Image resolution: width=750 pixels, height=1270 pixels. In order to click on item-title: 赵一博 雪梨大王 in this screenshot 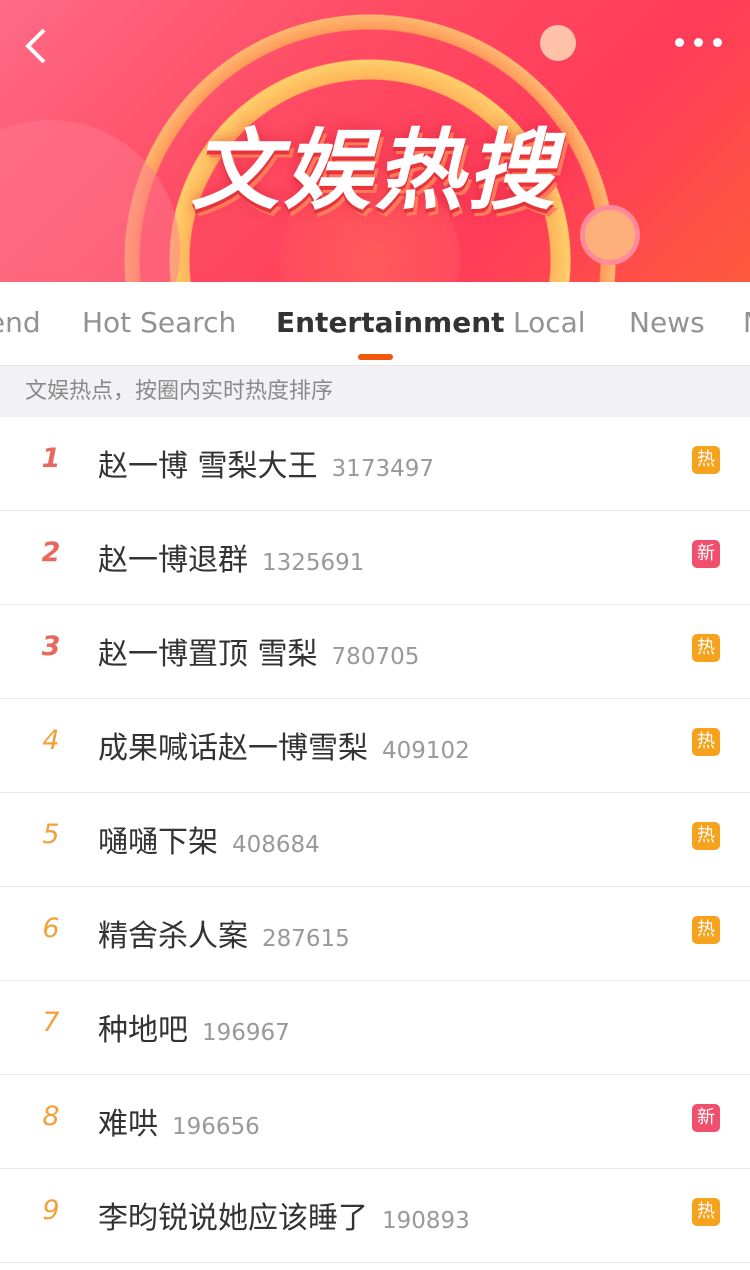, I will do `click(208, 466)`.